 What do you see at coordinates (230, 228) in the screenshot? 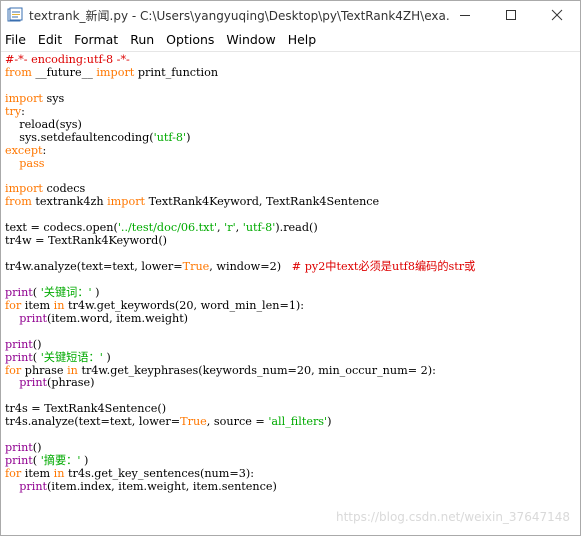
I see `code-token: 'r'` at bounding box center [230, 228].